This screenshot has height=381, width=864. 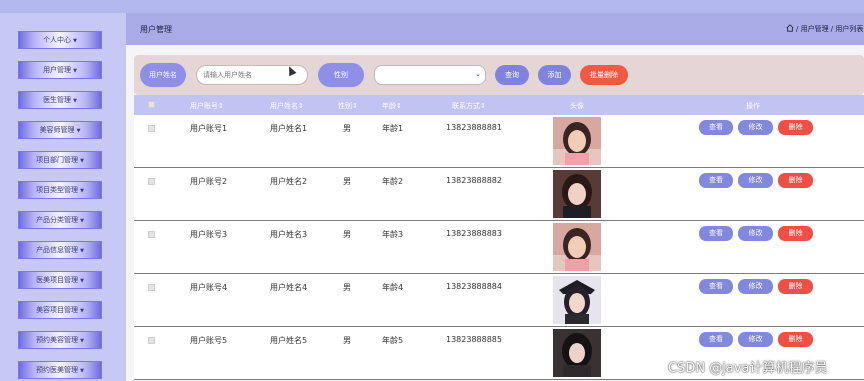 What do you see at coordinates (209, 340) in the screenshot?
I see `cell-account: 用户账号5` at bounding box center [209, 340].